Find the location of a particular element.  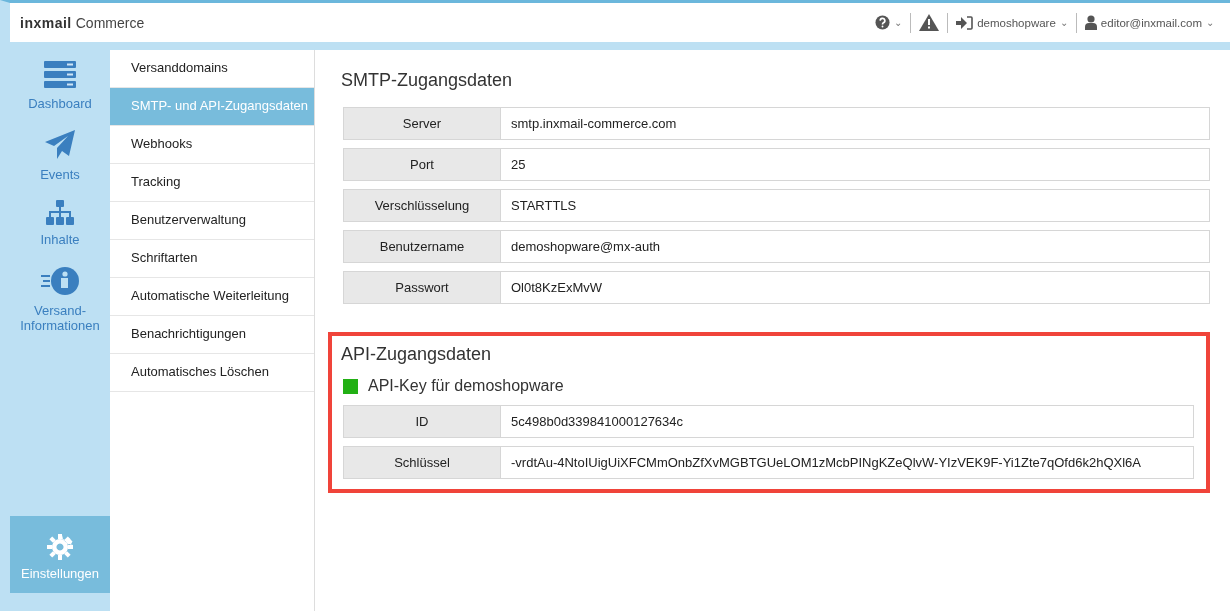

field-value: Ol0t8KzExMvW is located at coordinates (556, 288).